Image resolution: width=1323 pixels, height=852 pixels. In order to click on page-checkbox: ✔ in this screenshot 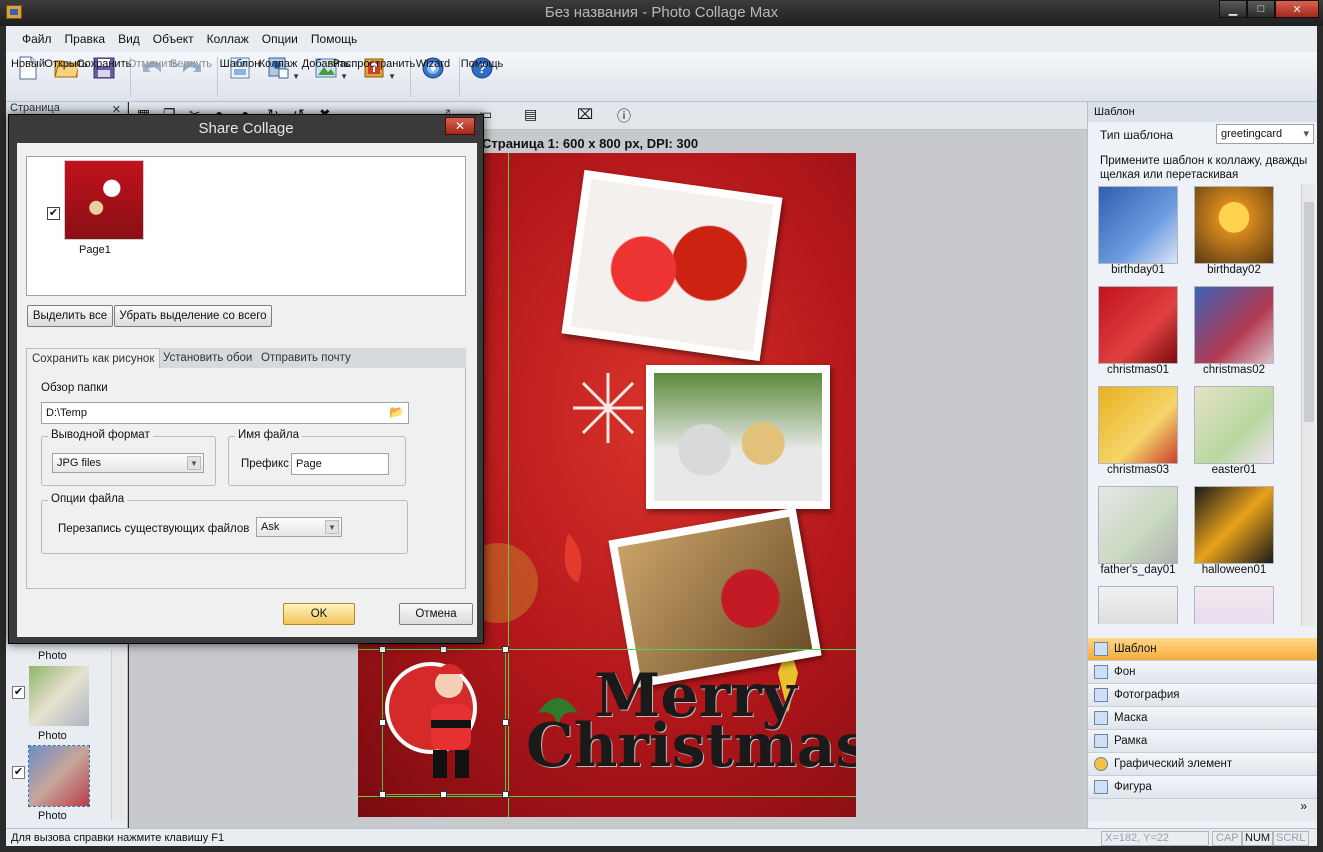, I will do `click(53, 213)`.